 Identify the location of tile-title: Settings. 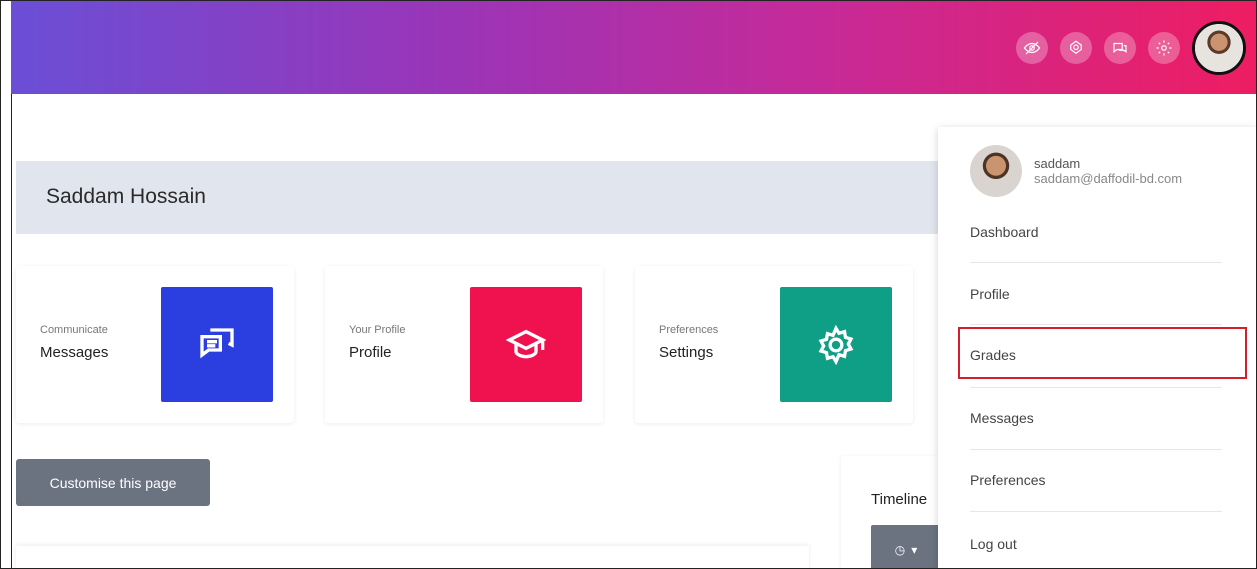
(686, 352).